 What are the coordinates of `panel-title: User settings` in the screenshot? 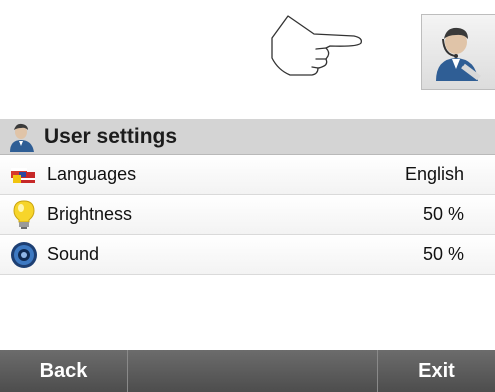 It's located at (111, 136).